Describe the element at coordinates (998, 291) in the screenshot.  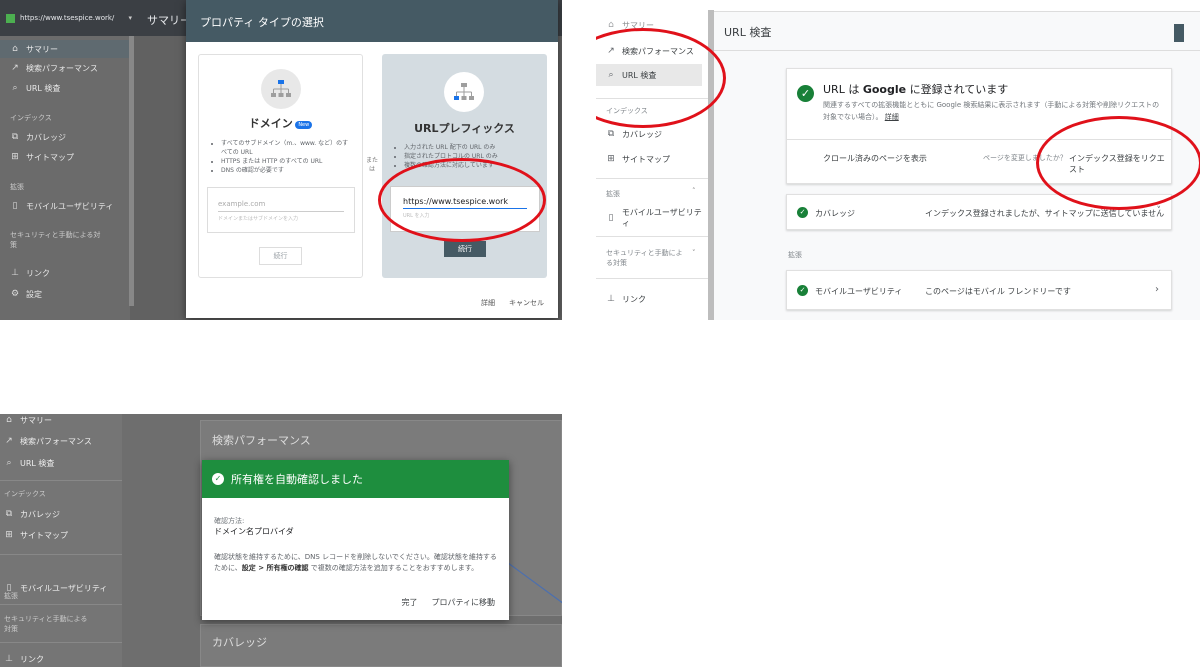
I see `mobile-usability-value: このページはモバイル フレンドリーです` at that location.